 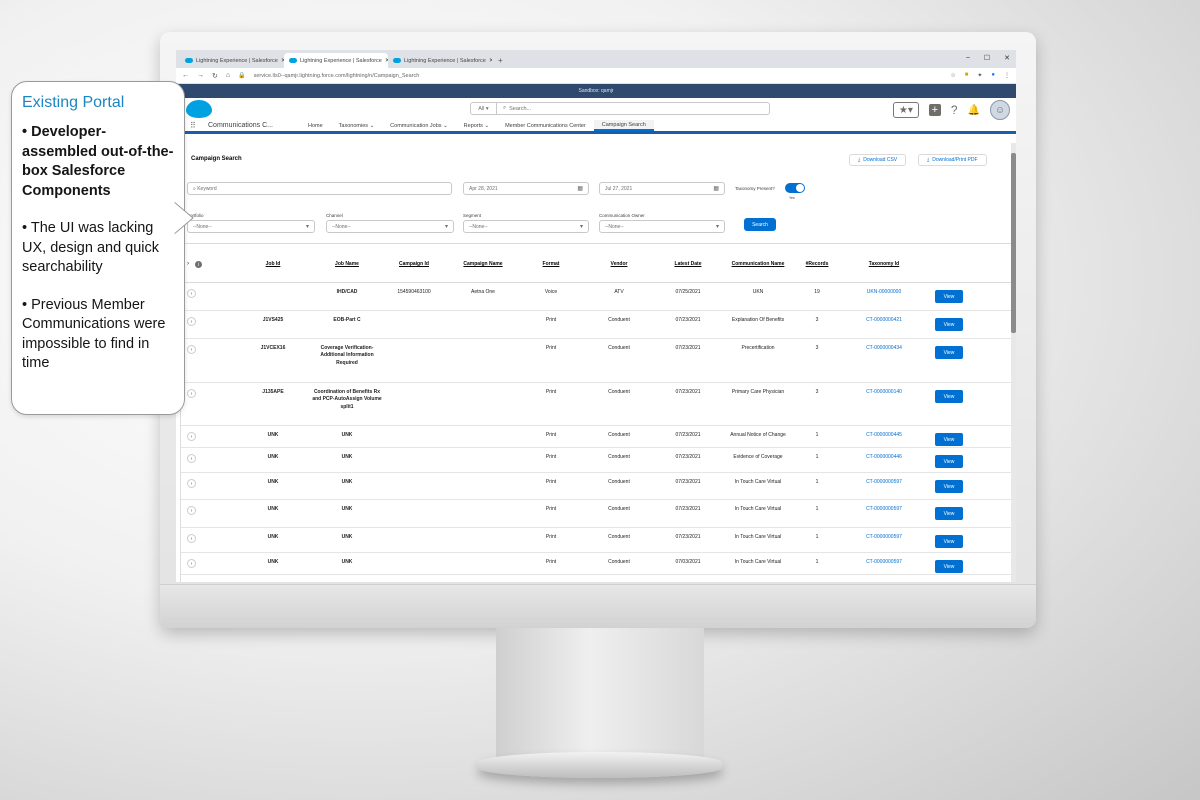 What do you see at coordinates (884, 392) in the screenshot?
I see `cell-taxonomy-id: CT-0000000140` at bounding box center [884, 392].